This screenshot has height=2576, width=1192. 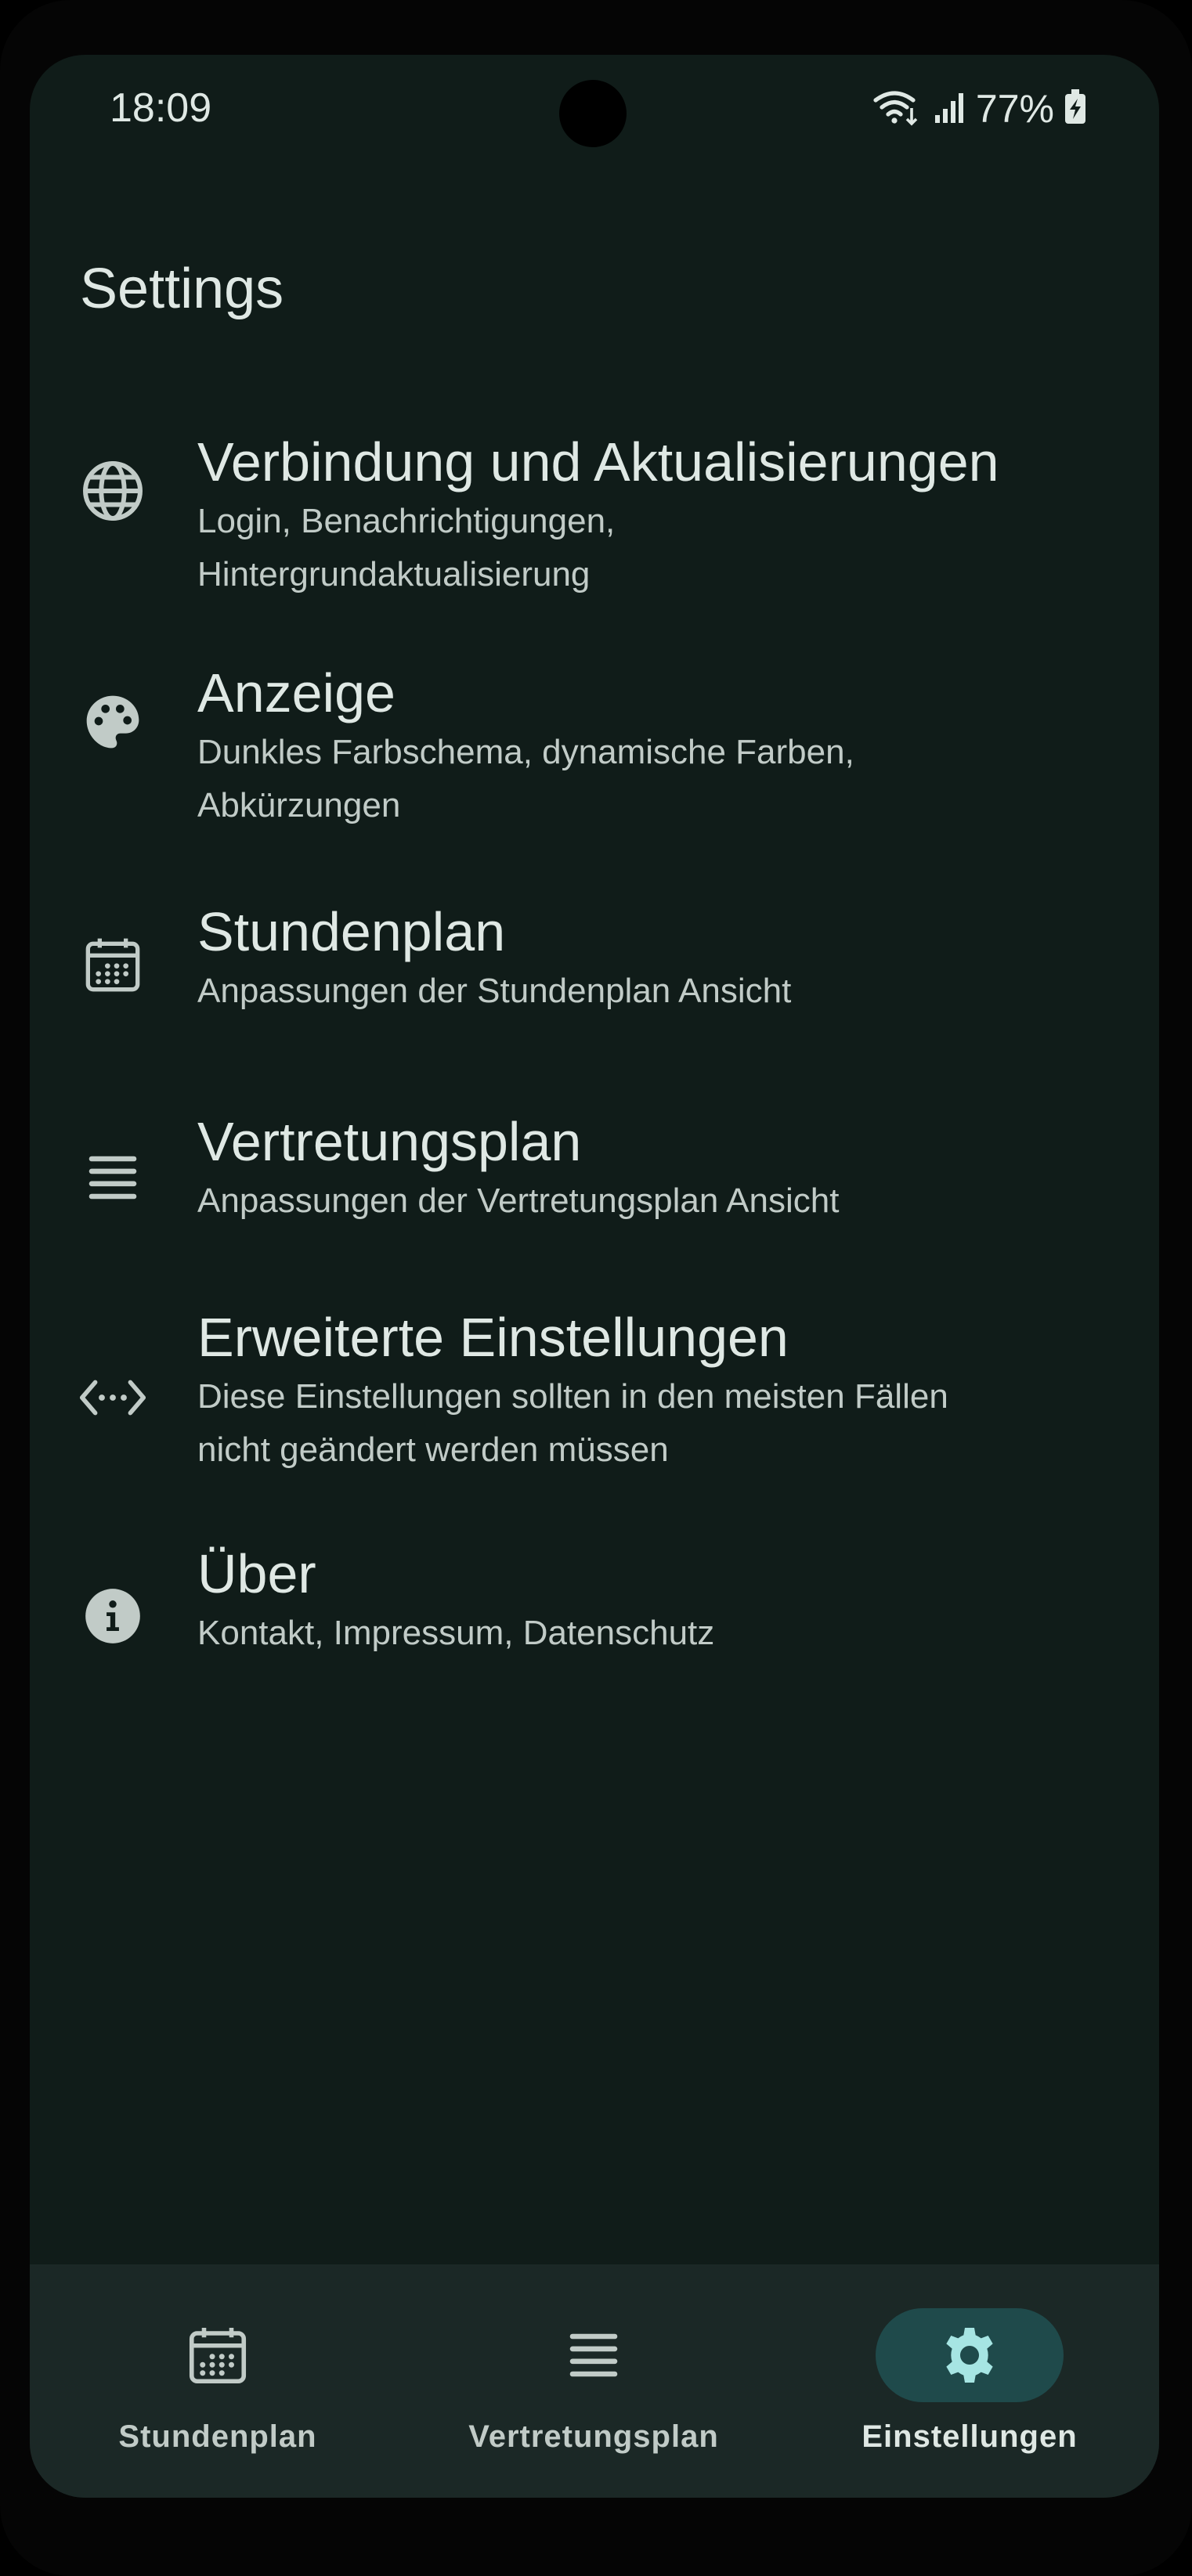 What do you see at coordinates (456, 1633) in the screenshot?
I see `item-subtitle: Kontakt, Impressum, Datenschutz` at bounding box center [456, 1633].